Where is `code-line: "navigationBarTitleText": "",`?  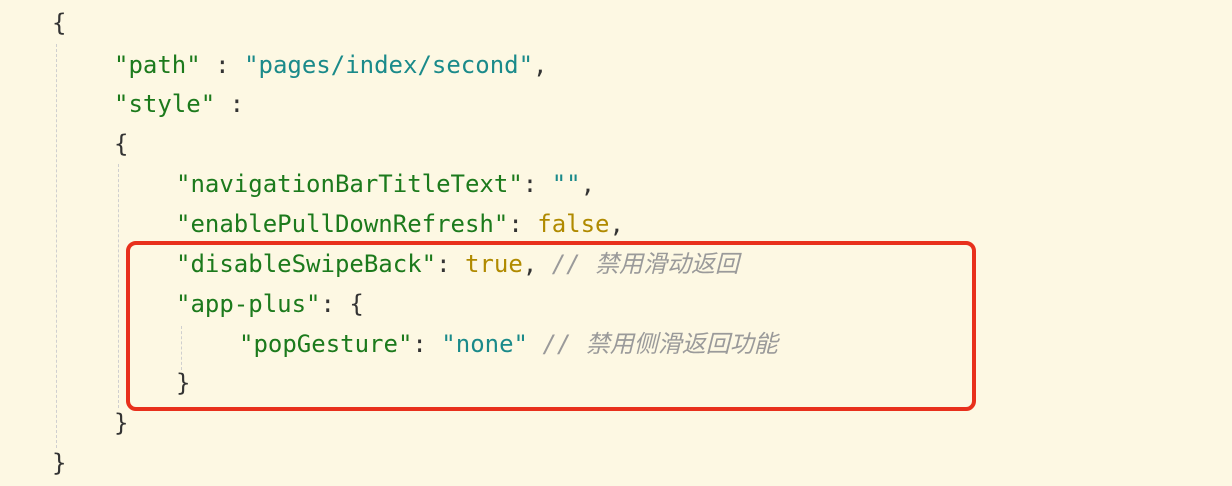
code-line: "navigationBarTitleText": "", is located at coordinates (385, 184).